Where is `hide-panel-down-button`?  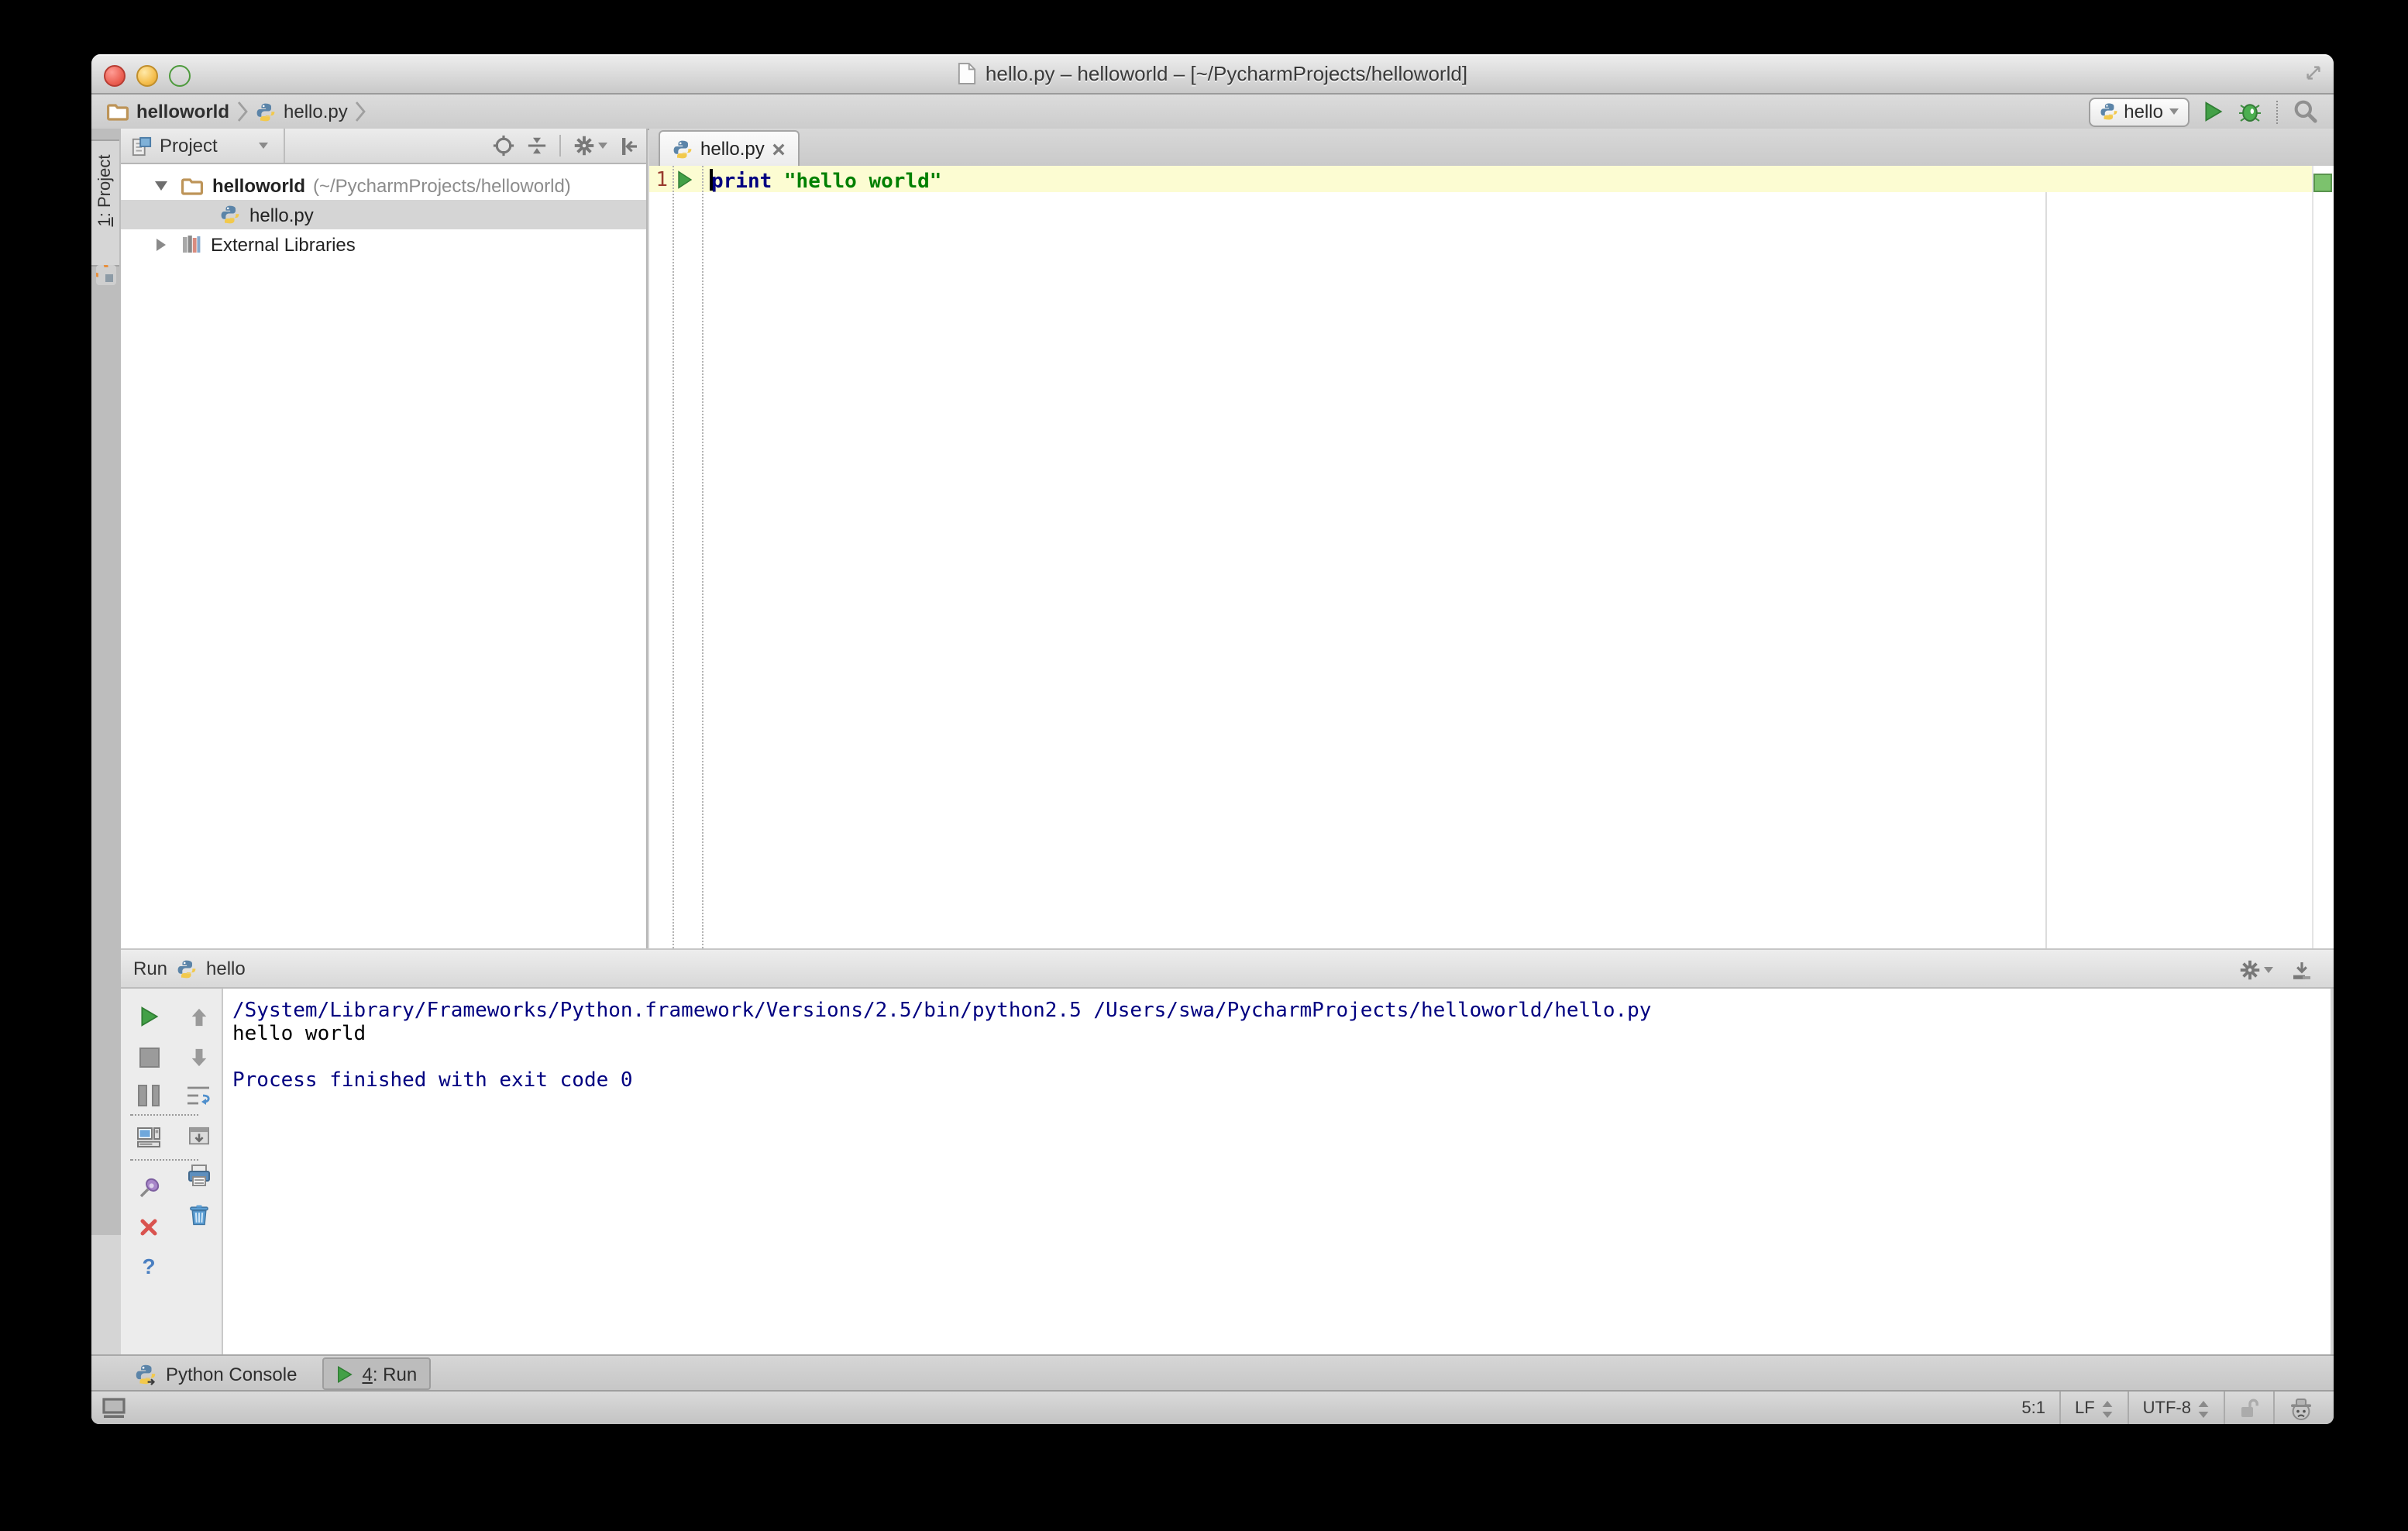
hide-panel-down-button is located at coordinates (2302, 970).